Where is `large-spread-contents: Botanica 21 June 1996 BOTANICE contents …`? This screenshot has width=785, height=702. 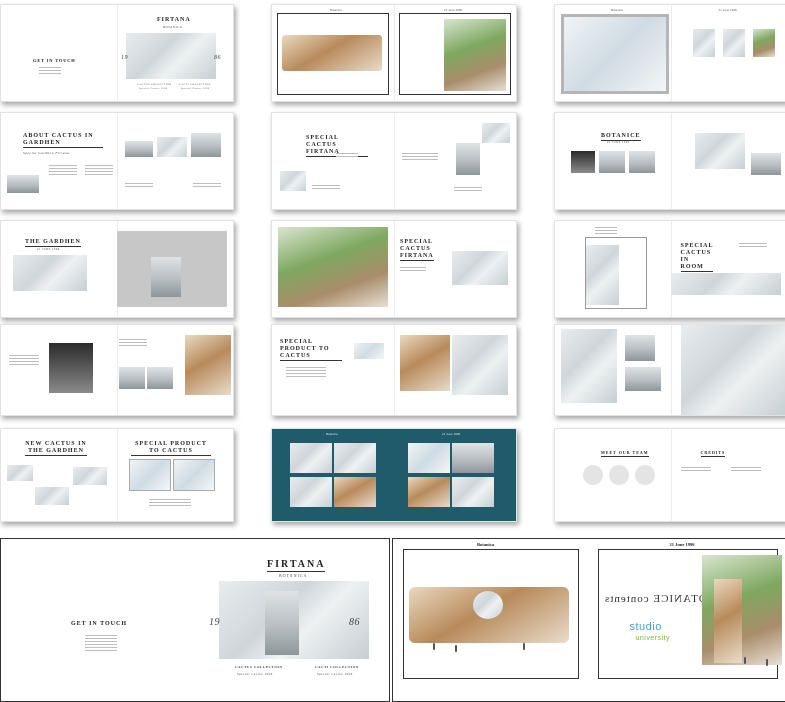 large-spread-contents: Botanica 21 June 1996 BOTANICE contents … is located at coordinates (588, 620).